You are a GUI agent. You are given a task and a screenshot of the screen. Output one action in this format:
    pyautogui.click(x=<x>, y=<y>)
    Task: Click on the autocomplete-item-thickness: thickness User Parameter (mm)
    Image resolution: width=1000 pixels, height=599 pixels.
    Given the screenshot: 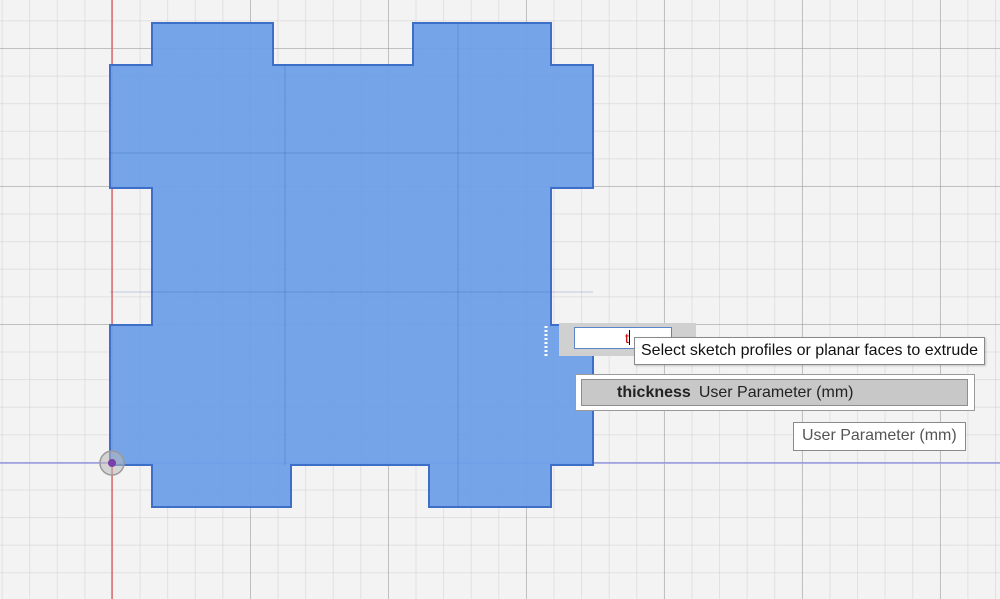 What is the action you would take?
    pyautogui.click(x=774, y=392)
    